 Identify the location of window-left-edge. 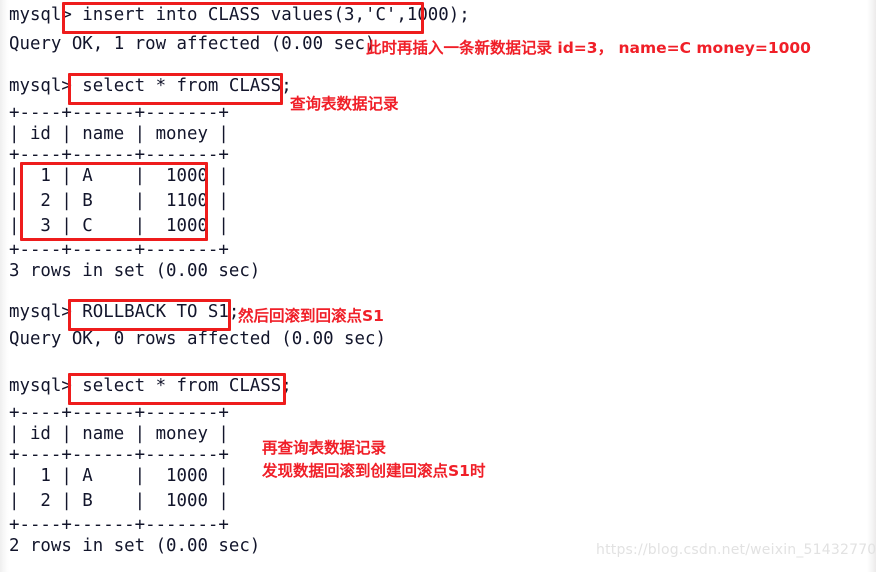
(4, 286).